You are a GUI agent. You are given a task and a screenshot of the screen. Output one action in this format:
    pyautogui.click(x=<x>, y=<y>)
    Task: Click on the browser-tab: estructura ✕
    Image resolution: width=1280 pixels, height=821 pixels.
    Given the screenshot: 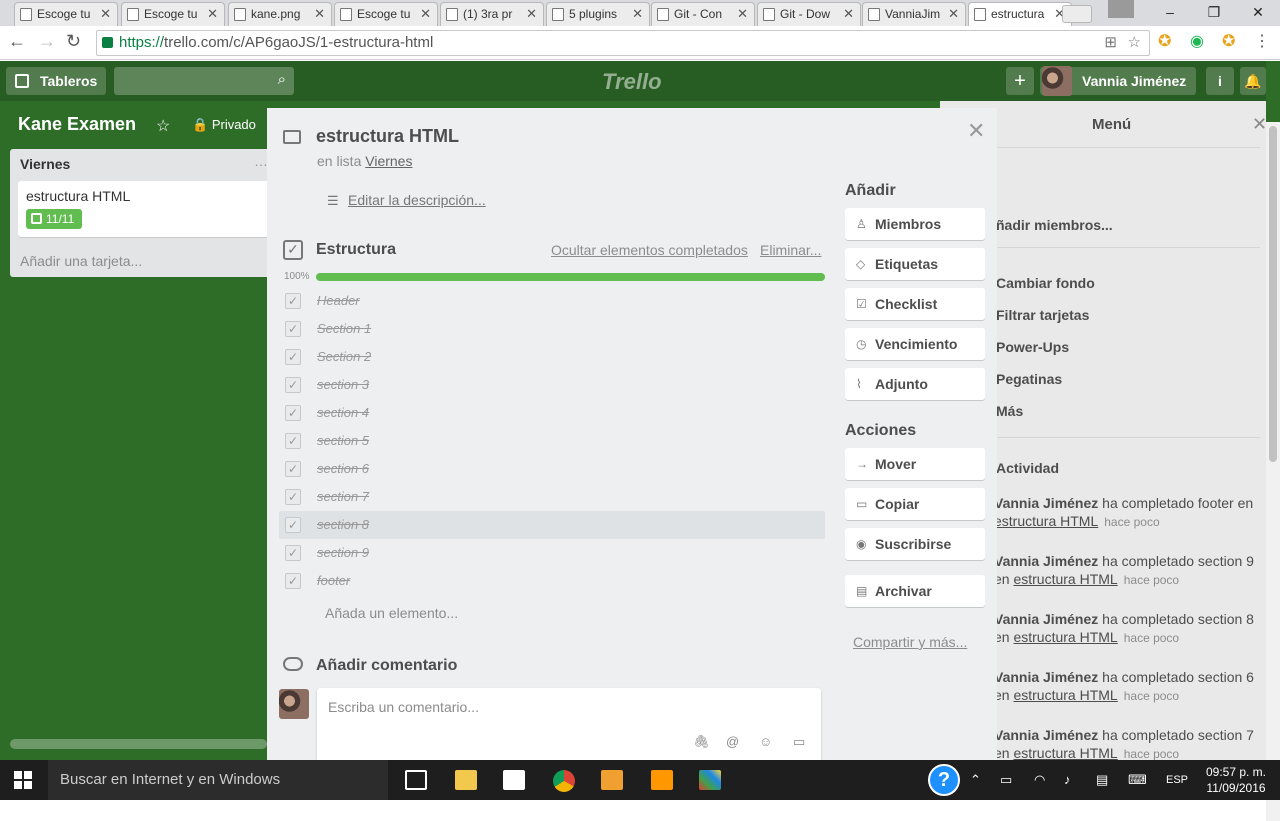 What is the action you would take?
    pyautogui.click(x=1020, y=14)
    